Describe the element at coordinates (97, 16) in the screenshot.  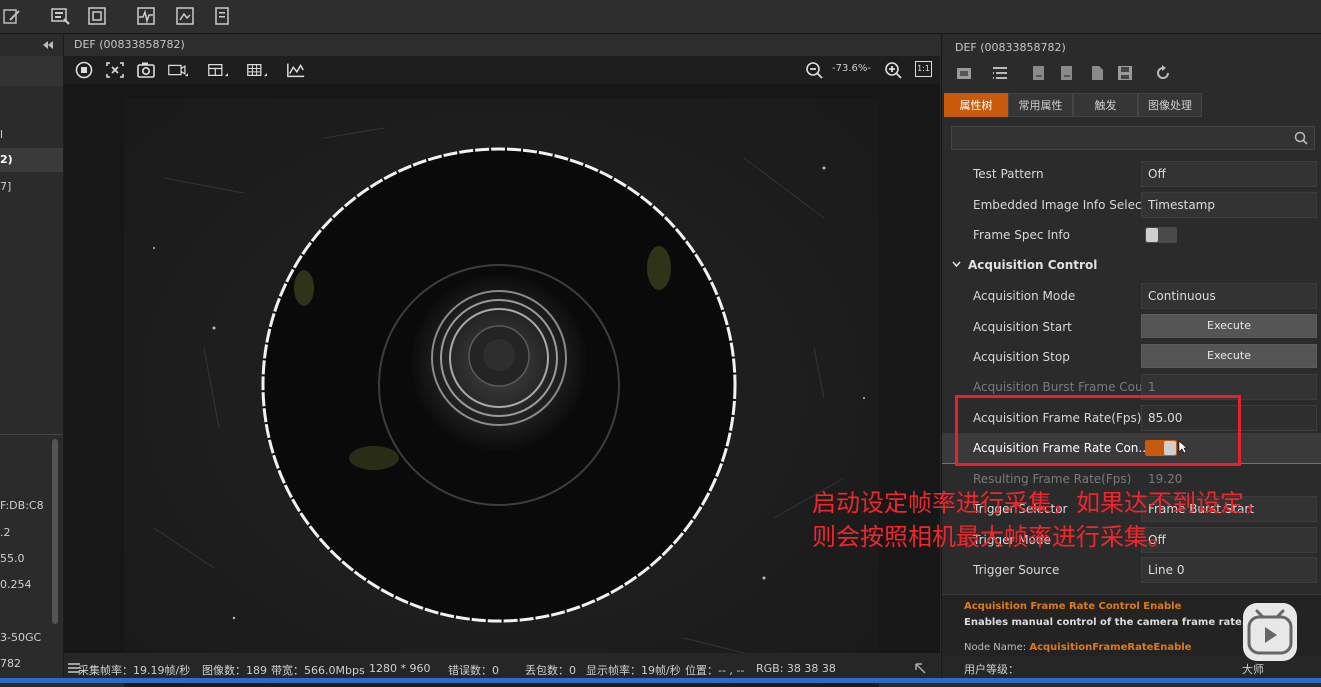
I see `fit-window-icon` at that location.